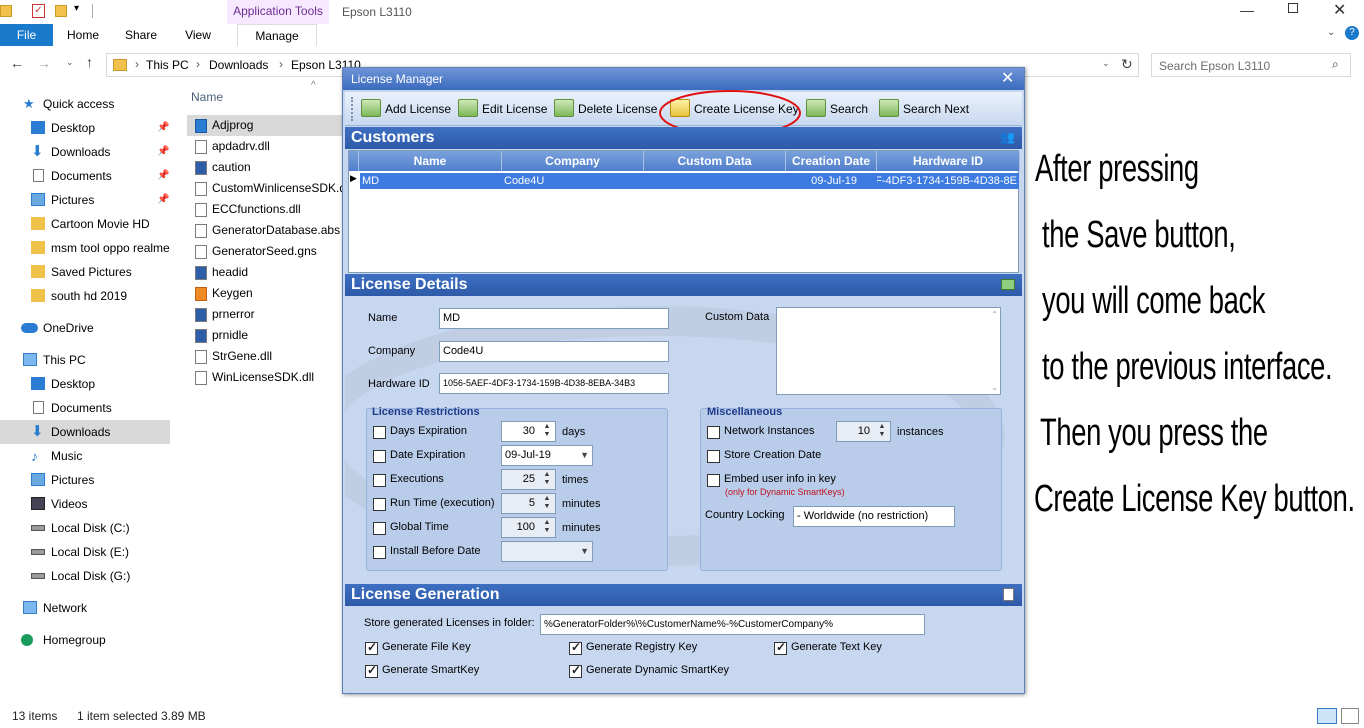 This screenshot has height=728, width=1364. I want to click on maximize-button, so click(1293, 8).